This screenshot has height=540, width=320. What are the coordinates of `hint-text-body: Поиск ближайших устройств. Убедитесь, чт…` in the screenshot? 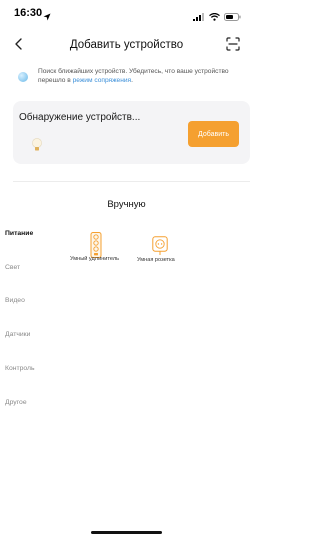 It's located at (133, 76).